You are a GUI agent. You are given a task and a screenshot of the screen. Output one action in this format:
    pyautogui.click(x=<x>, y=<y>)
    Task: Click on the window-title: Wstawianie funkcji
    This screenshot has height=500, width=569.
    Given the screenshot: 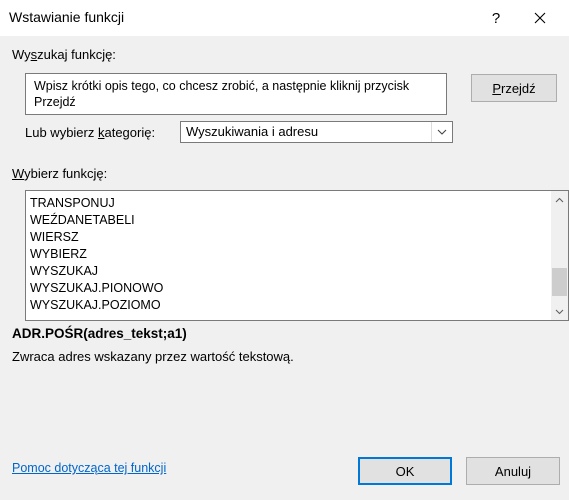 What is the action you would take?
    pyautogui.click(x=67, y=17)
    